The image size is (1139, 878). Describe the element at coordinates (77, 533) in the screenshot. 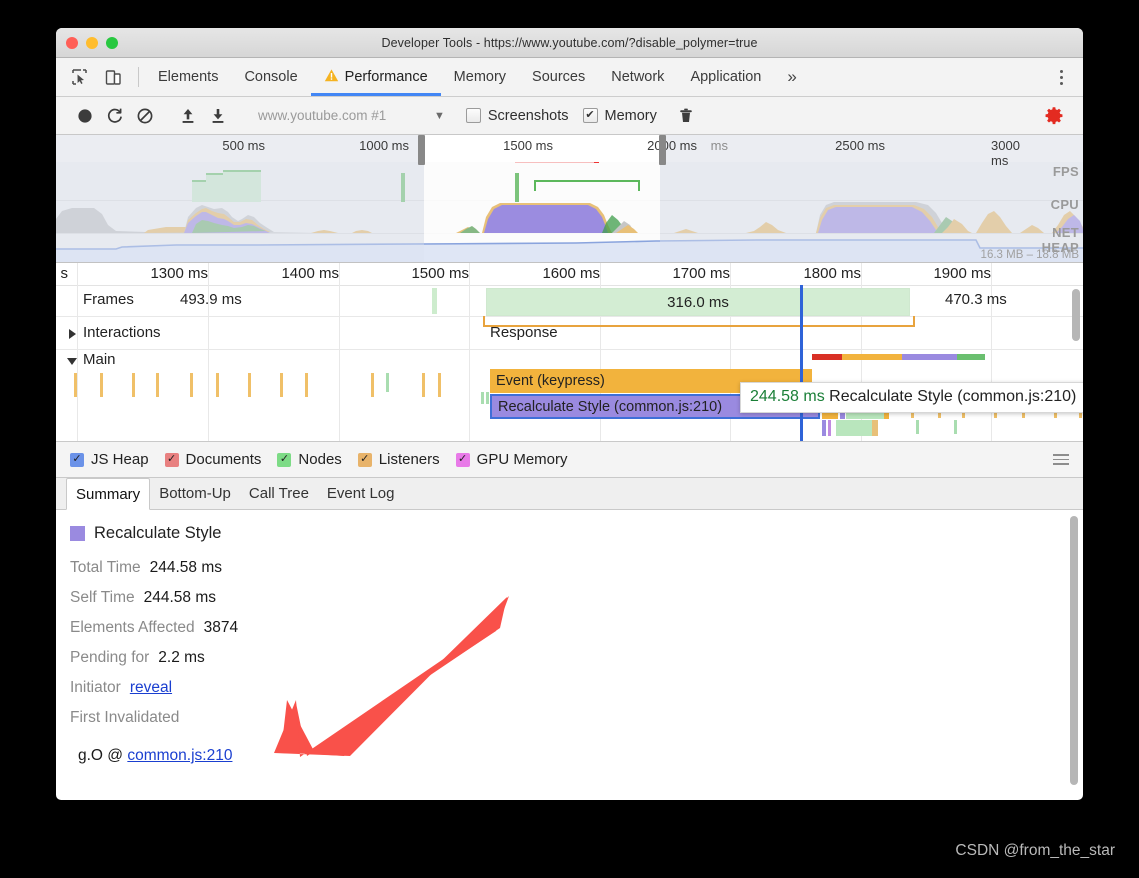

I see `event-color-swatch` at that location.